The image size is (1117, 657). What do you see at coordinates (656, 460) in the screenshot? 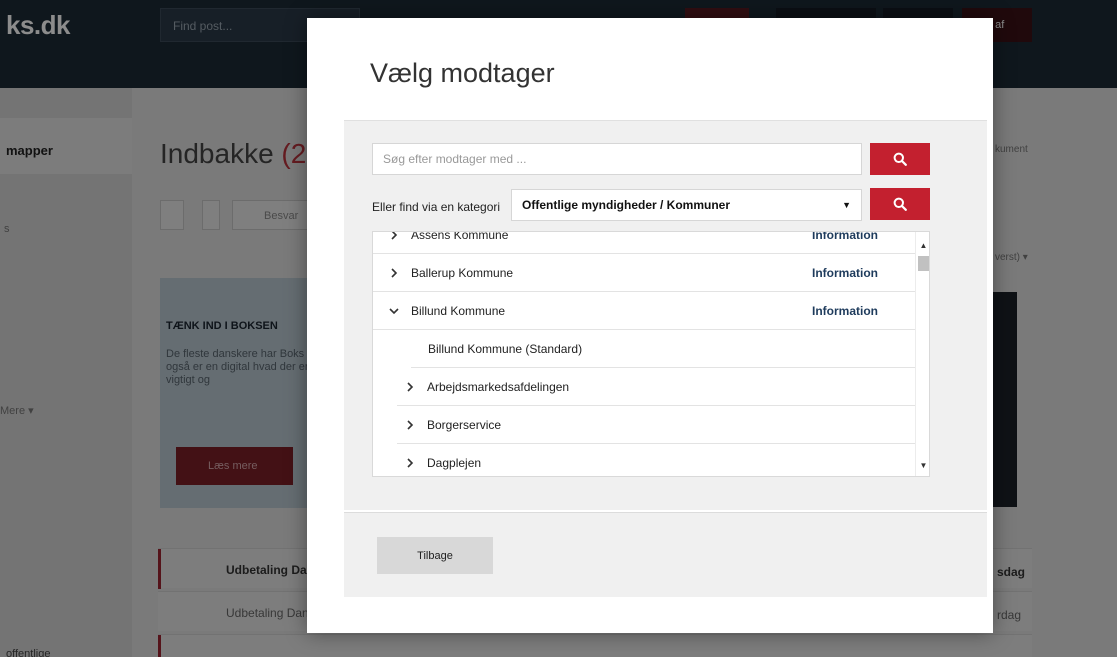
I see `list-item: Dagplejen` at bounding box center [656, 460].